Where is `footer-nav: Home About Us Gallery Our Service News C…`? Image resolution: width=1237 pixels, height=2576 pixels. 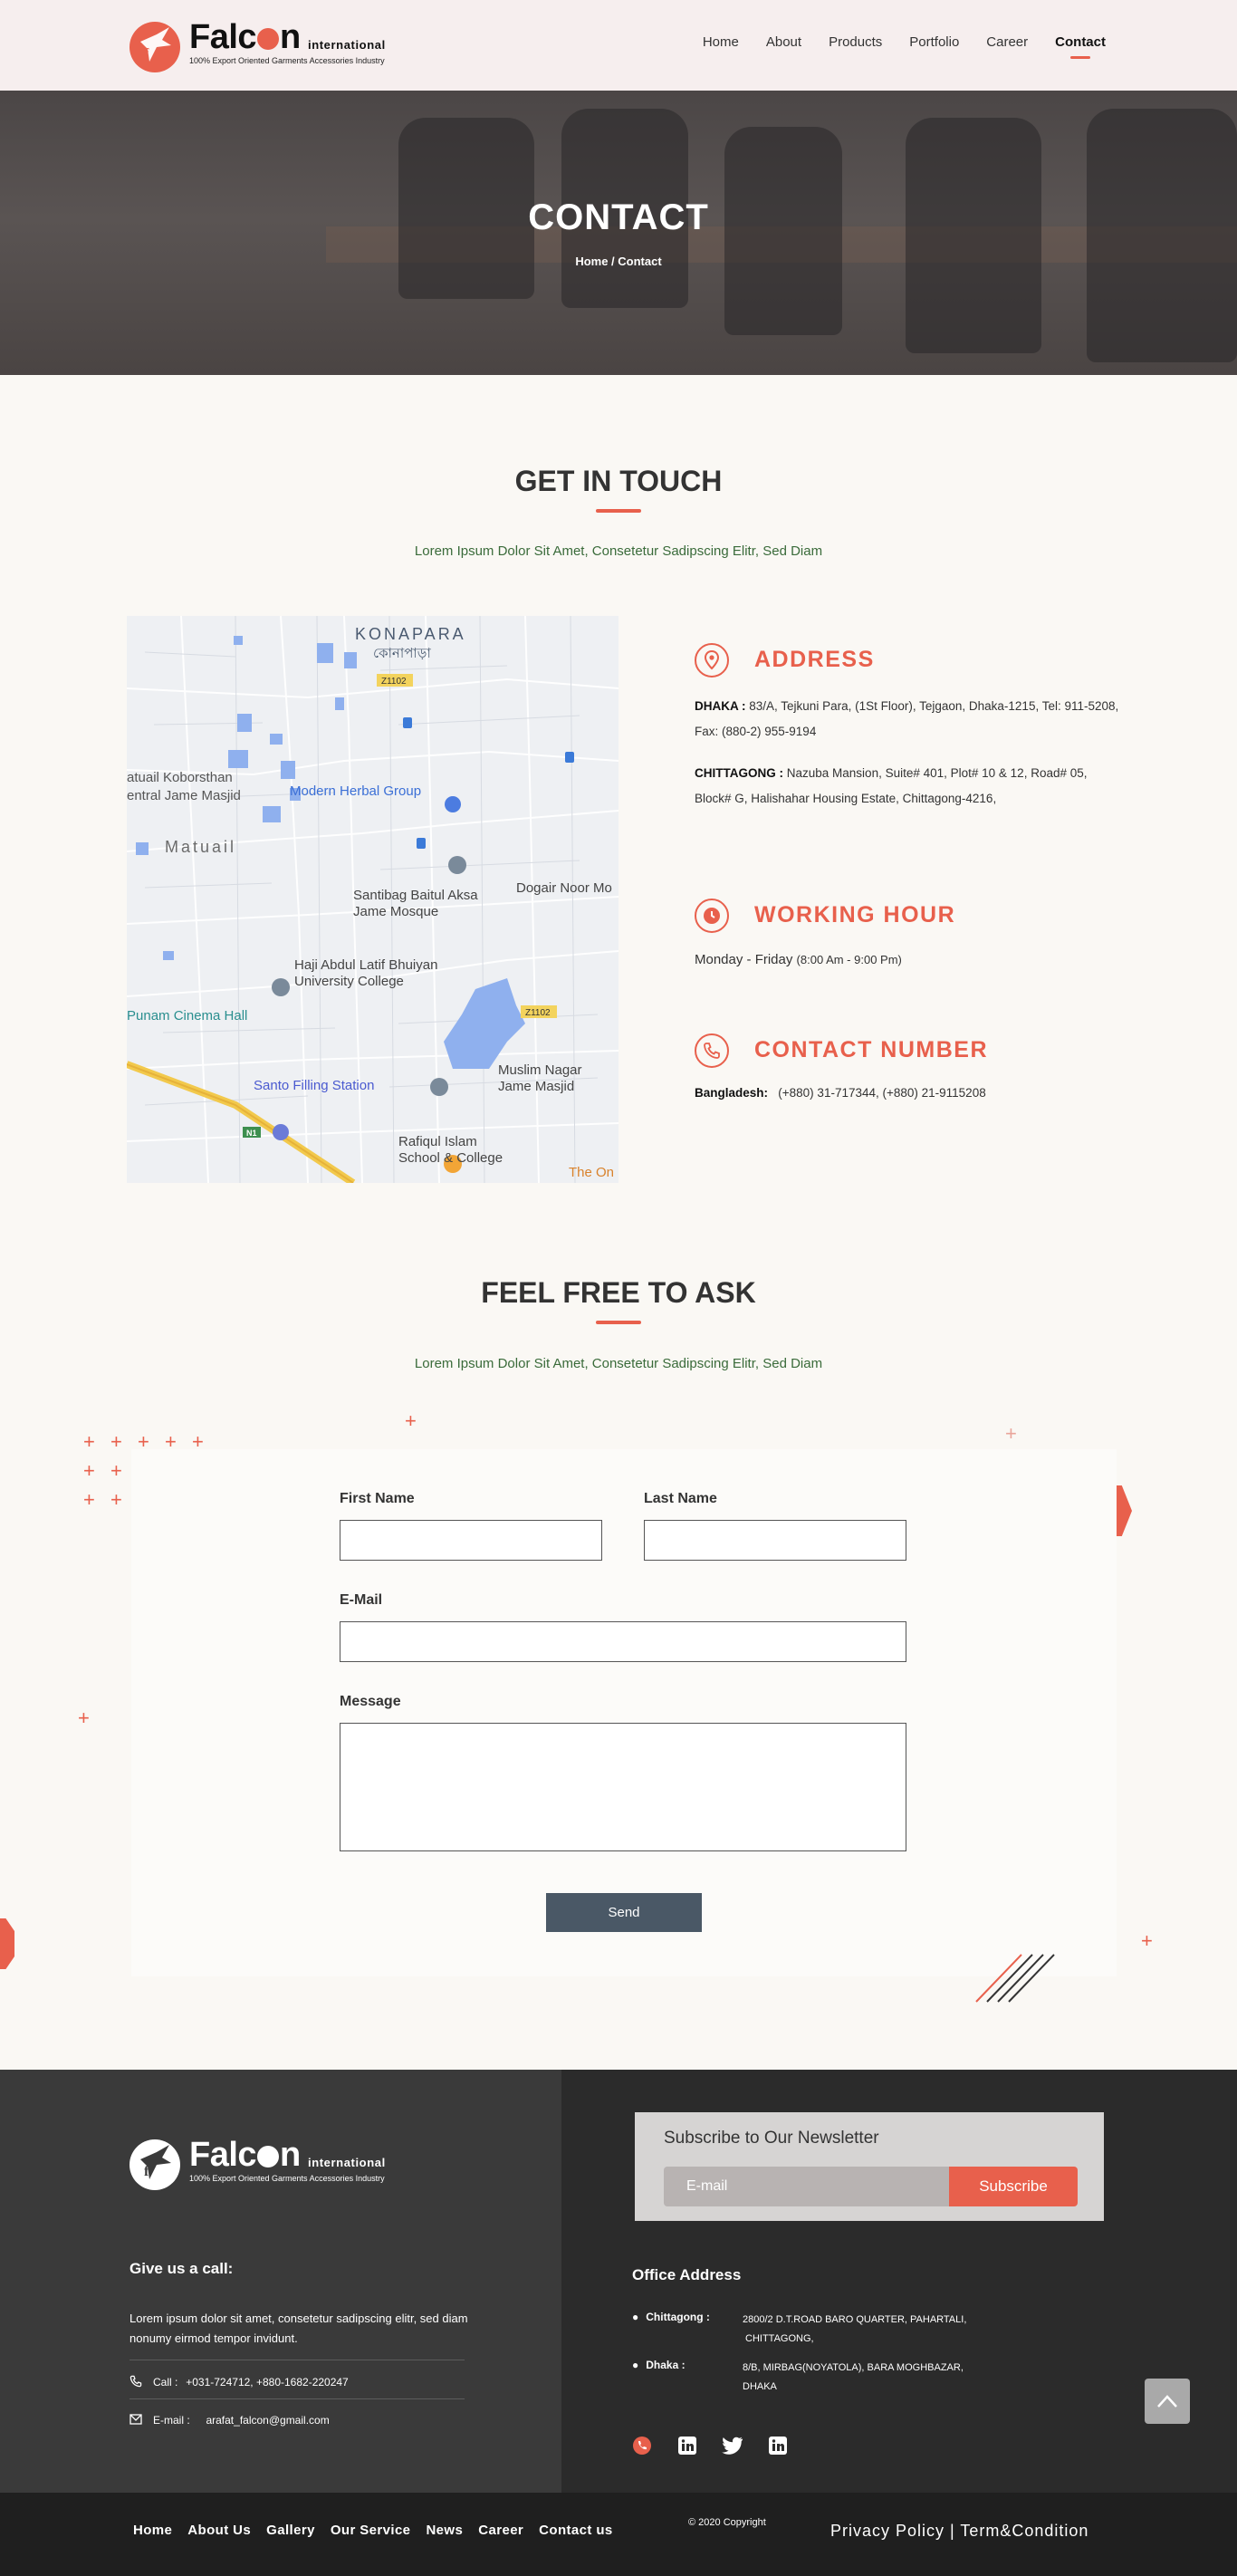
footer-nav: Home About Us Gallery Our Service News C… is located at coordinates (373, 2530).